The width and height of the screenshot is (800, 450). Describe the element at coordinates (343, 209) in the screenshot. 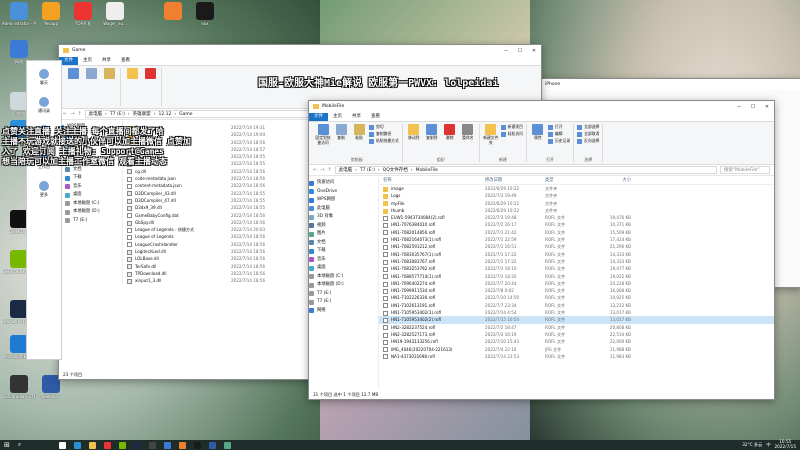

I see `nav-item: 此电脑` at that location.